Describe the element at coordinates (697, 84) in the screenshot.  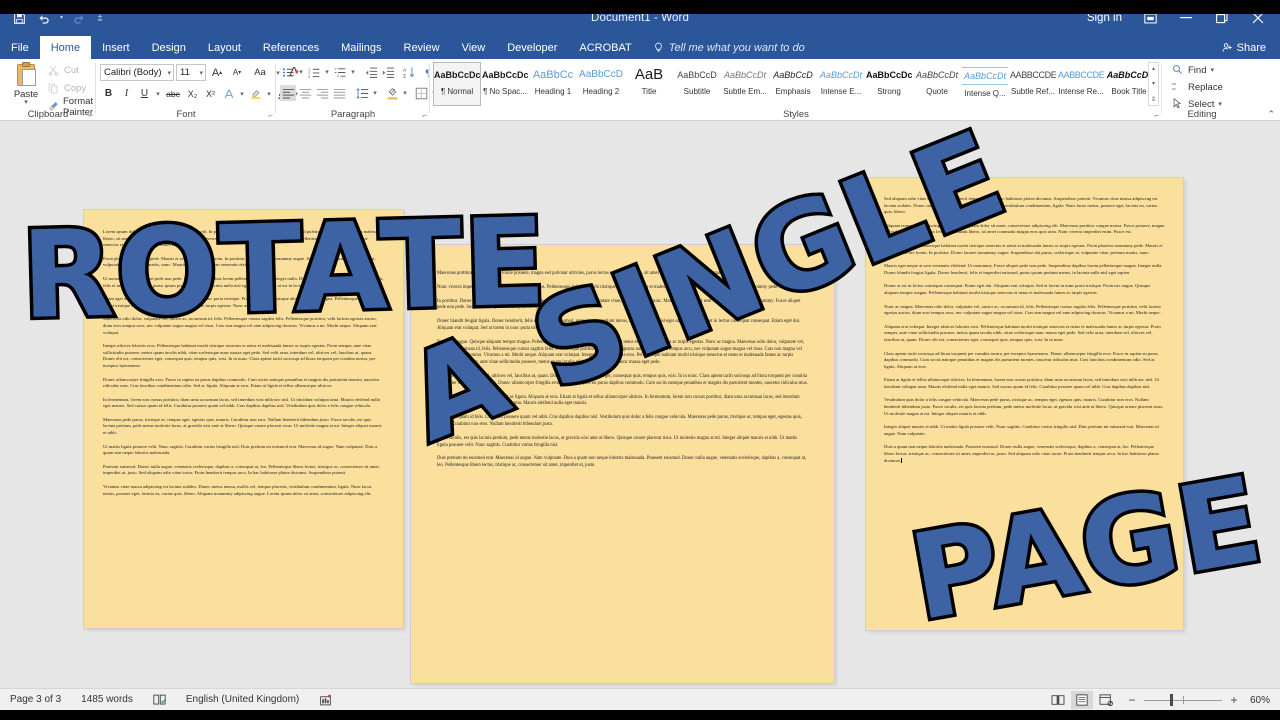
I see `style-subtitle: AaBbCcD Subtitle` at that location.